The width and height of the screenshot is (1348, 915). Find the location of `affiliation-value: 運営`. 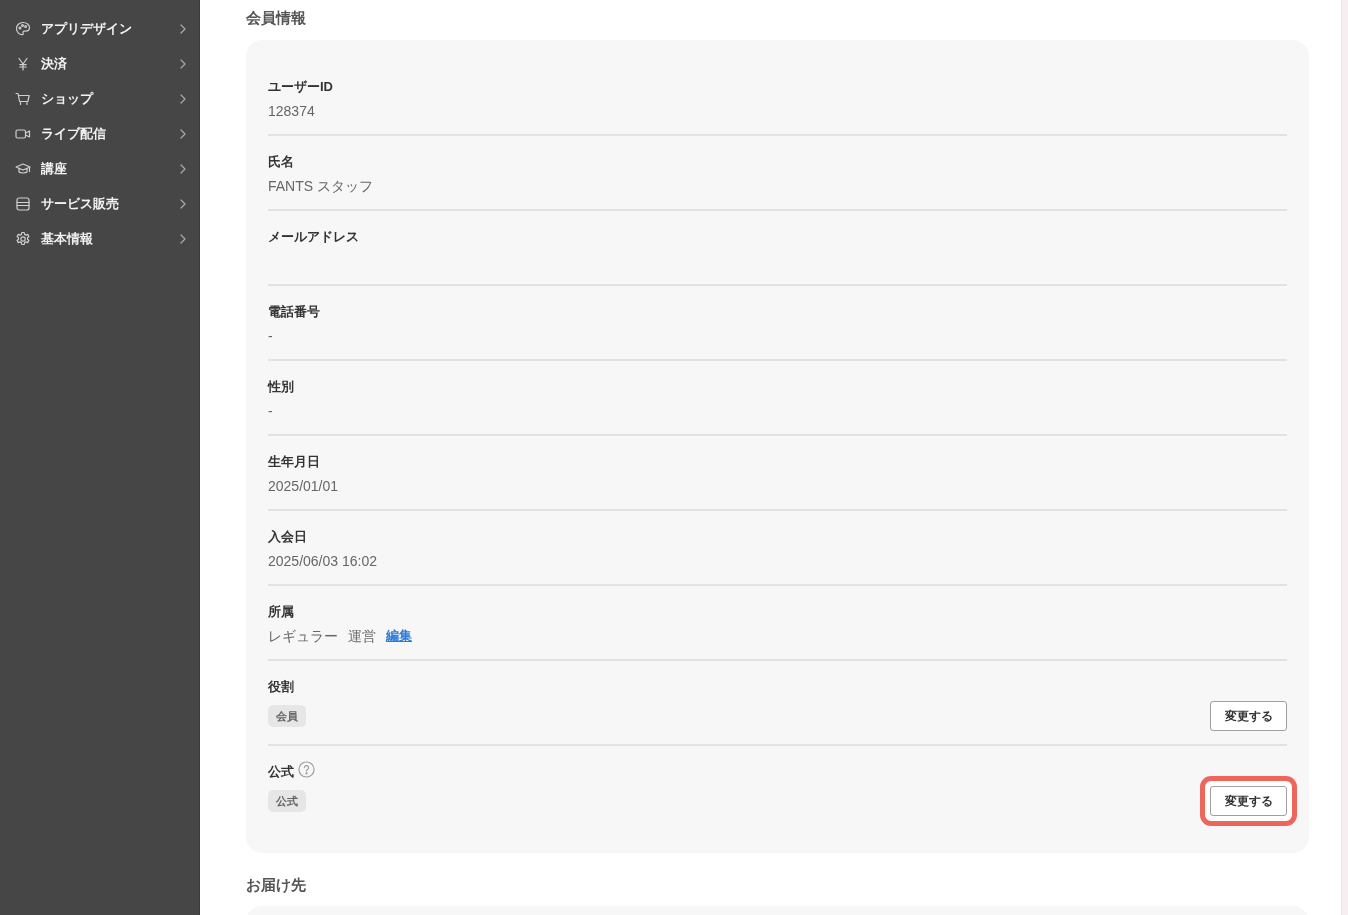

affiliation-value: 運営 is located at coordinates (362, 636).